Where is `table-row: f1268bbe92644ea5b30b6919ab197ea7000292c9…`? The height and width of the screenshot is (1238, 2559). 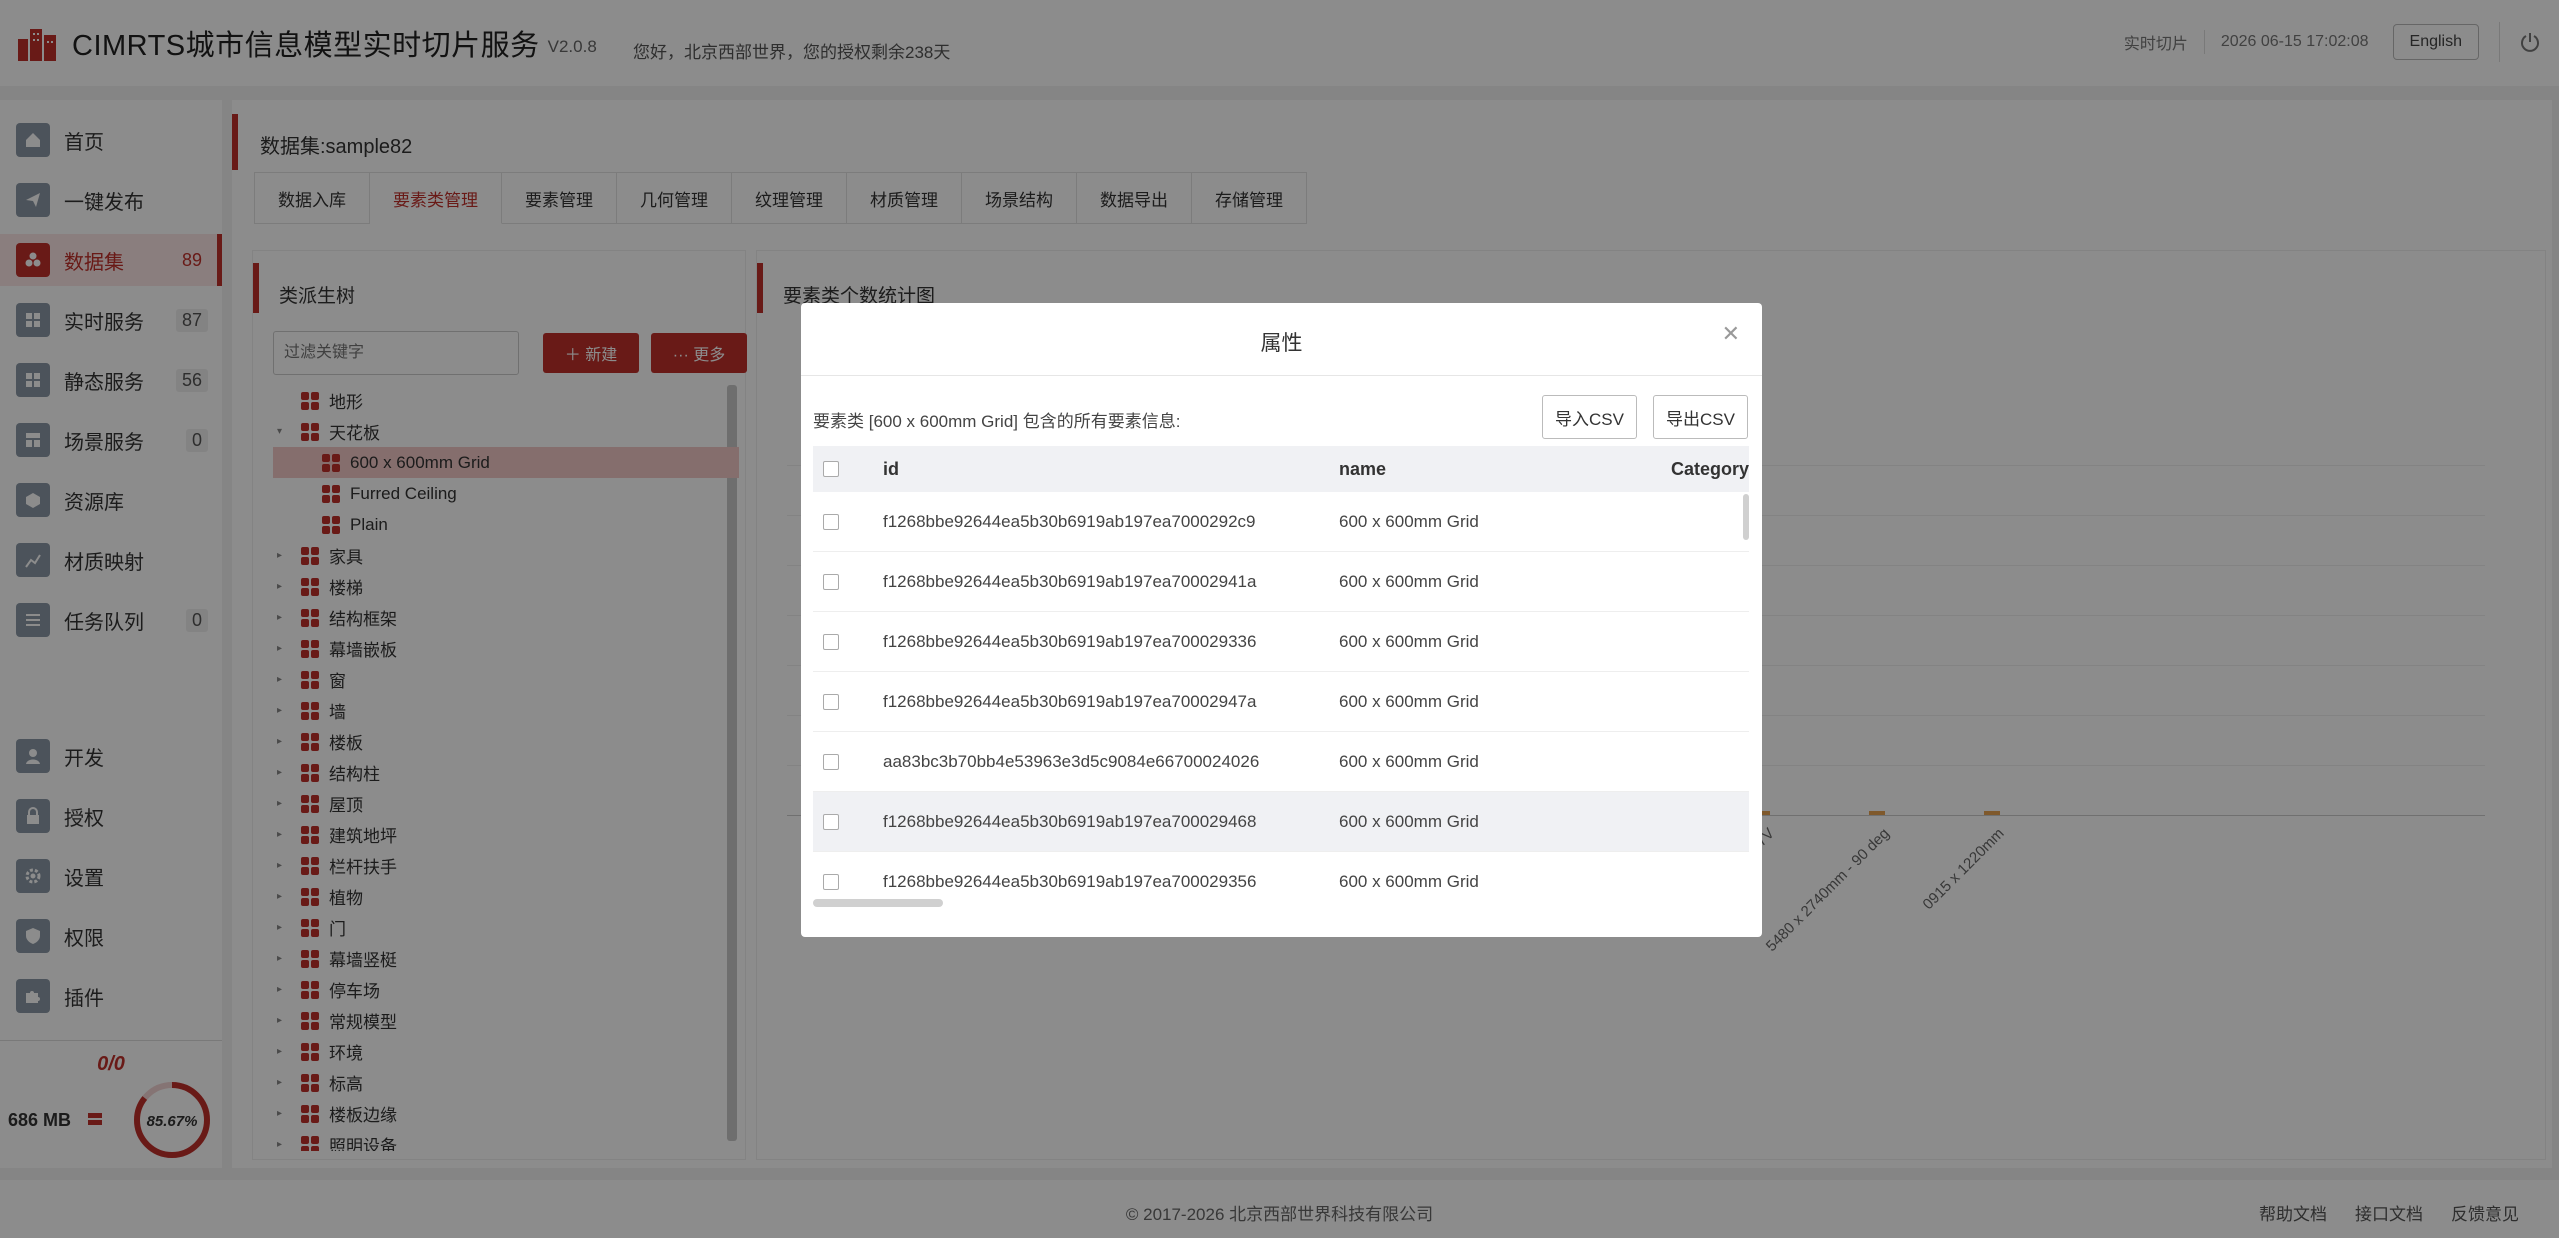 table-row: f1268bbe92644ea5b30b6919ab197ea7000292c9… is located at coordinates (1281, 522).